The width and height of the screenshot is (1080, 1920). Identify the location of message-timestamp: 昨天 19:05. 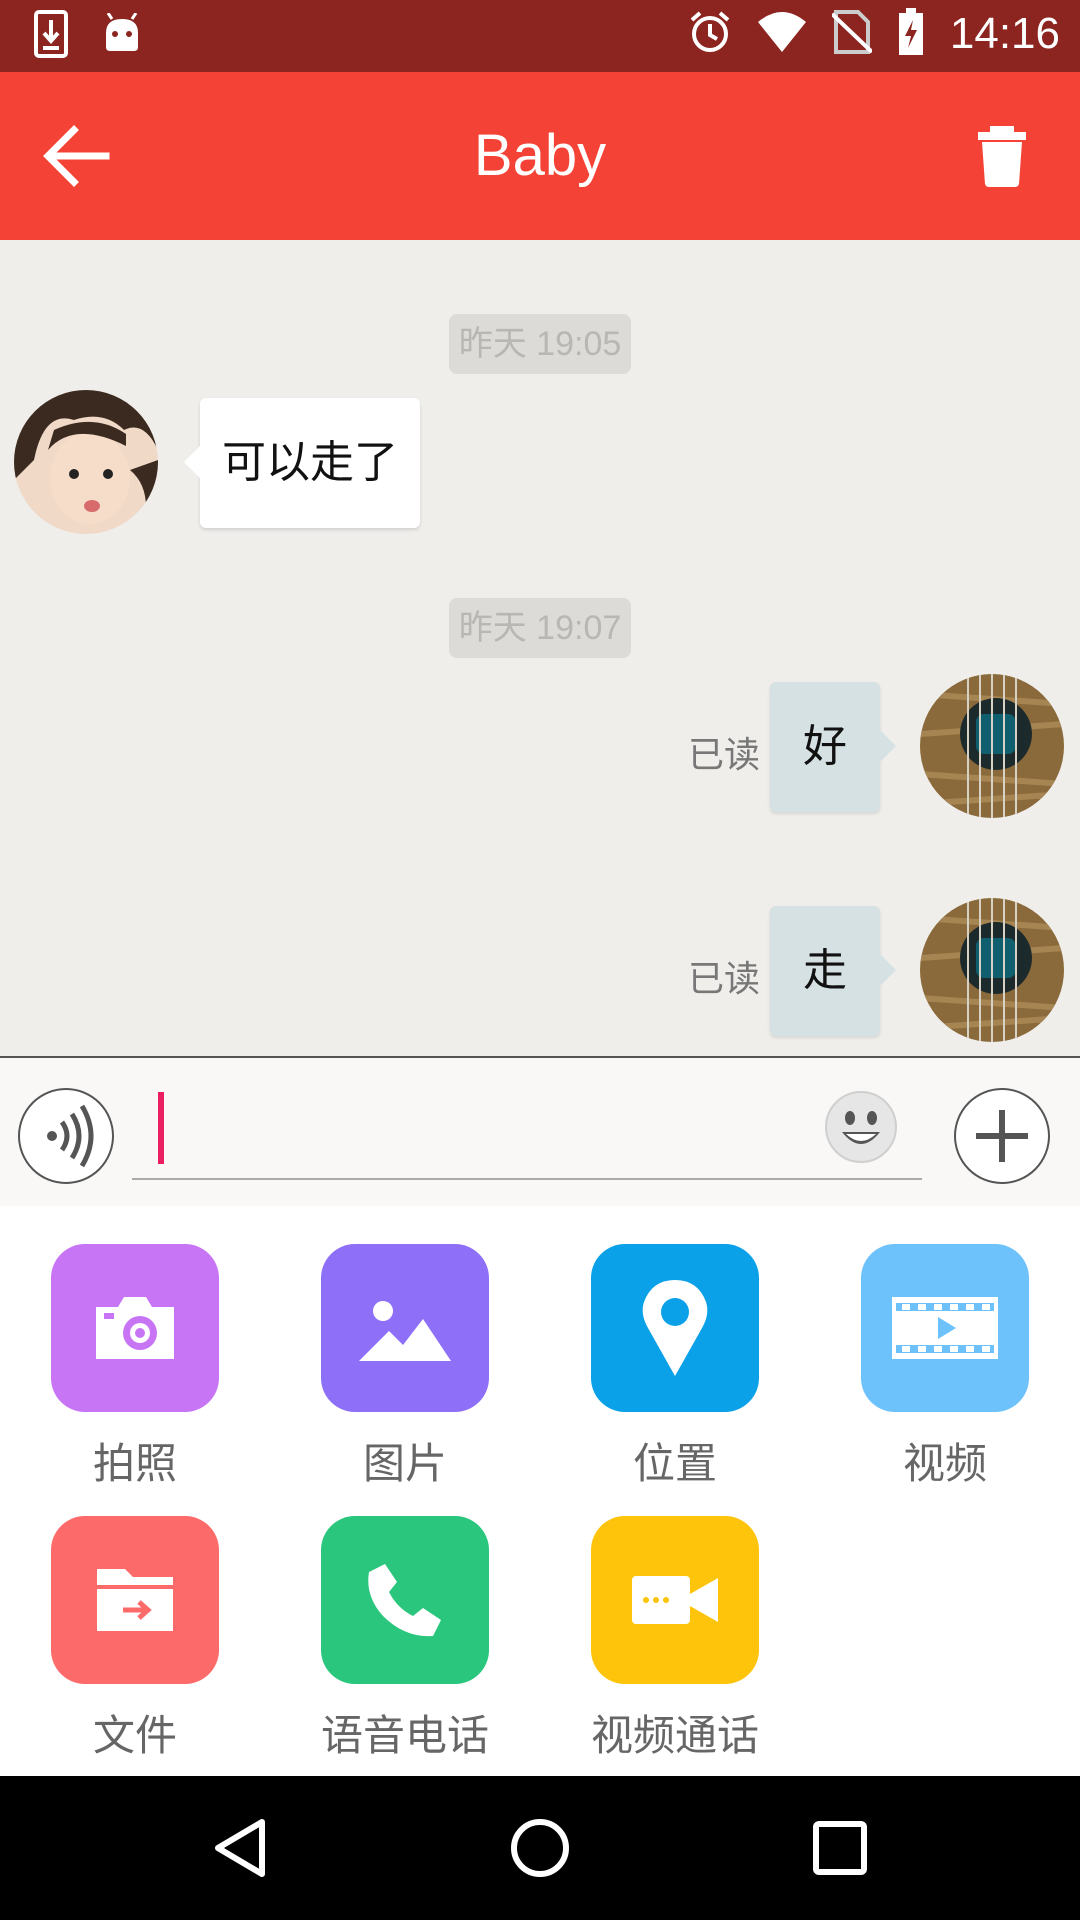
(540, 344).